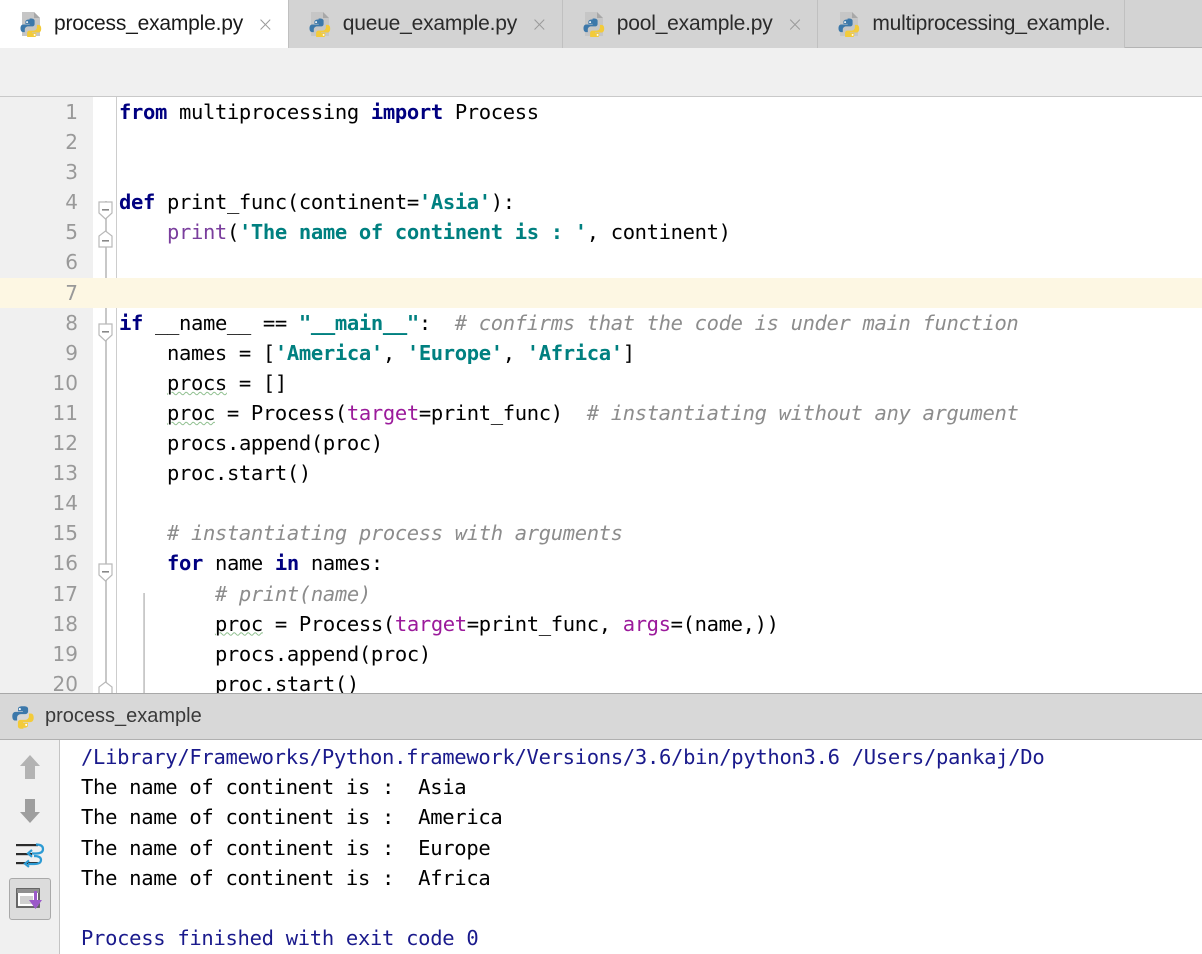 This screenshot has width=1202, height=954. I want to click on console-output-line: The name of continent is : Africa, so click(286, 877).